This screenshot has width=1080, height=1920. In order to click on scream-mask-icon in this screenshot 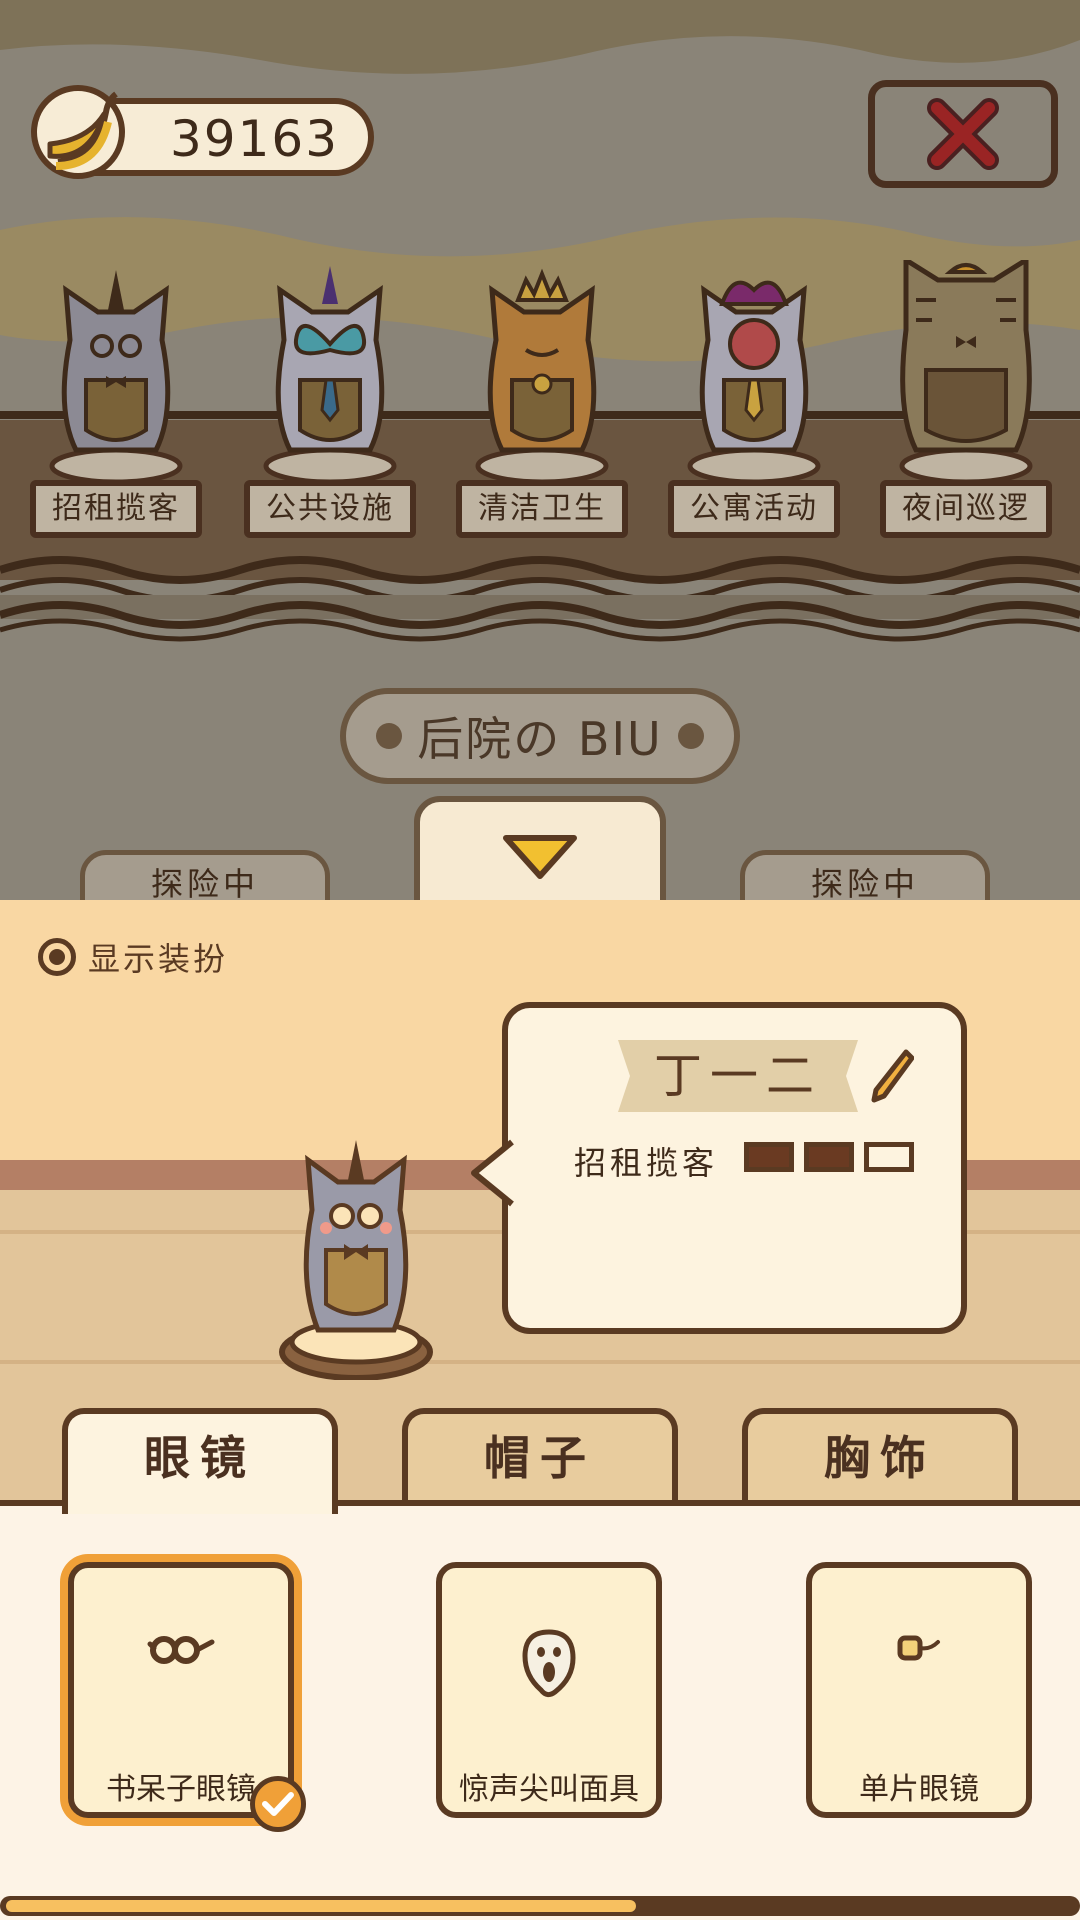, I will do `click(549, 1663)`.